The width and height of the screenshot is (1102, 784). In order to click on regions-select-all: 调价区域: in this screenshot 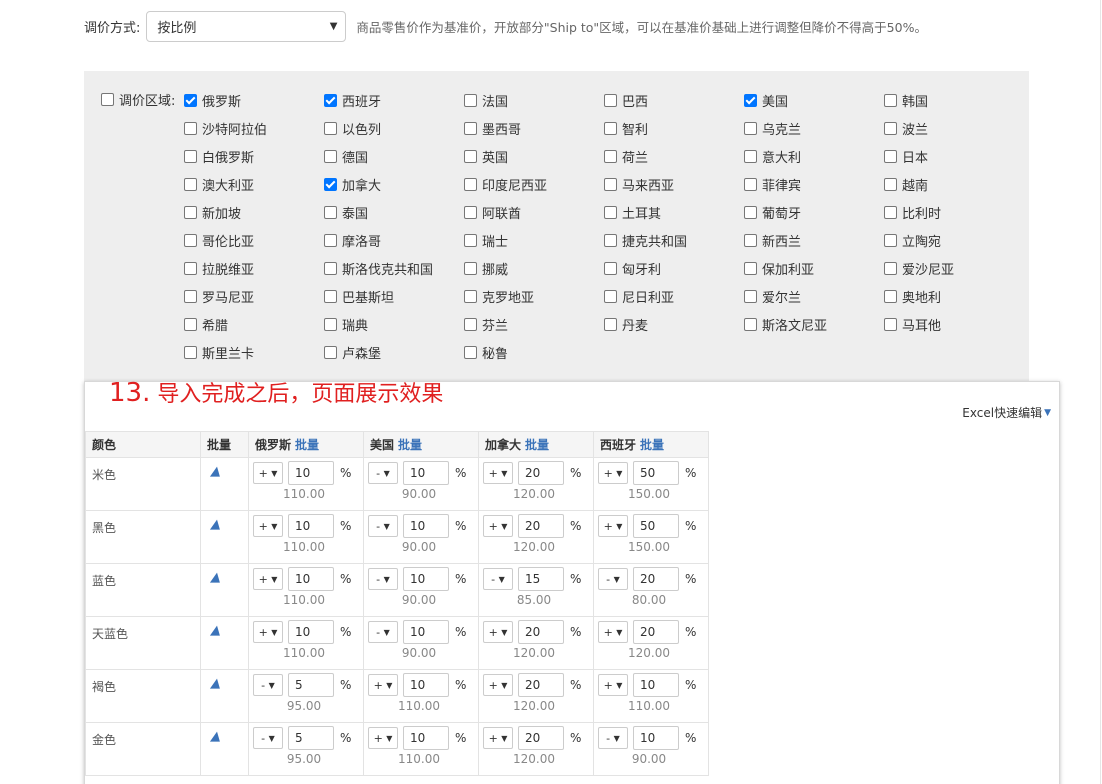, I will do `click(138, 99)`.